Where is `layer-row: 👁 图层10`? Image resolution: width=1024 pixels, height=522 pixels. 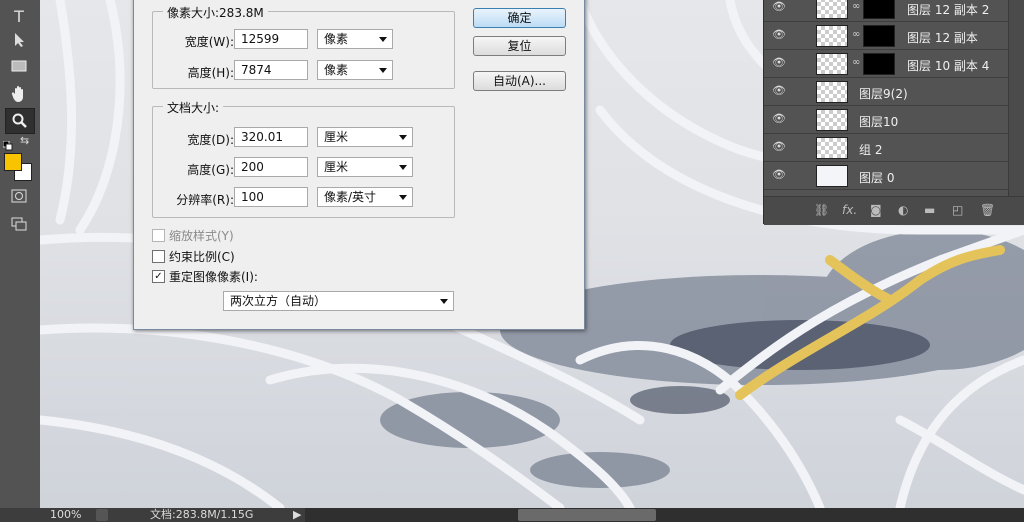
layer-row: 👁 图层10 is located at coordinates (886, 120).